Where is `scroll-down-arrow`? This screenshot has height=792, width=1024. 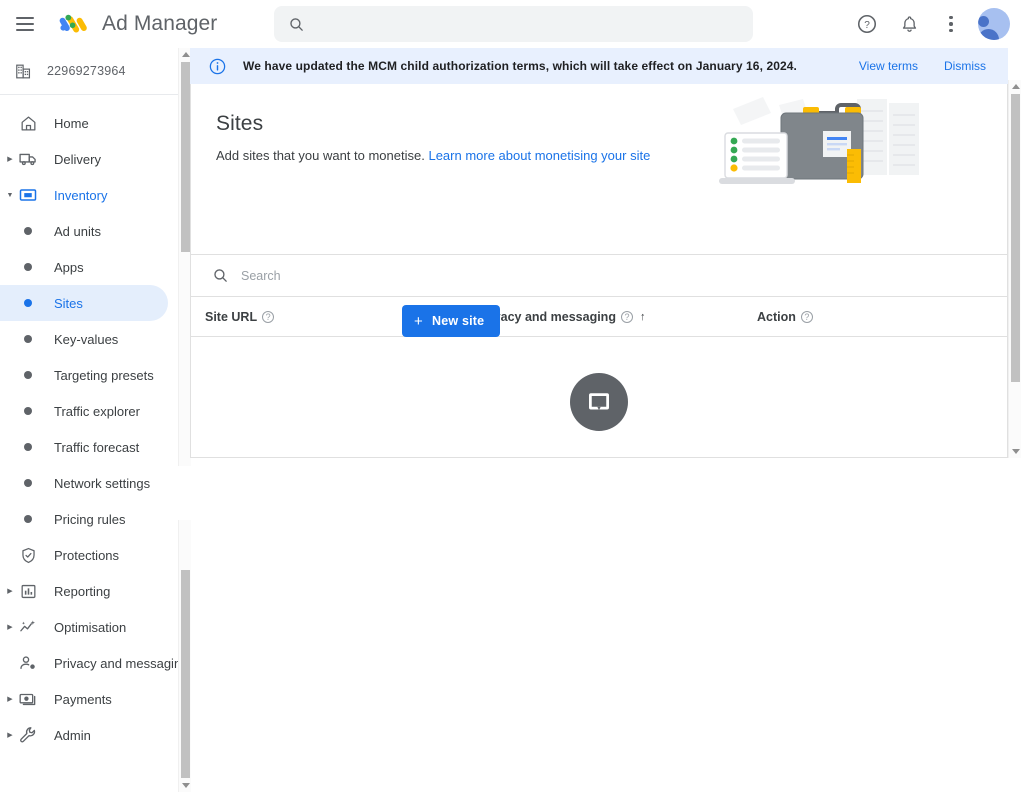
scroll-down-arrow is located at coordinates (185, 785).